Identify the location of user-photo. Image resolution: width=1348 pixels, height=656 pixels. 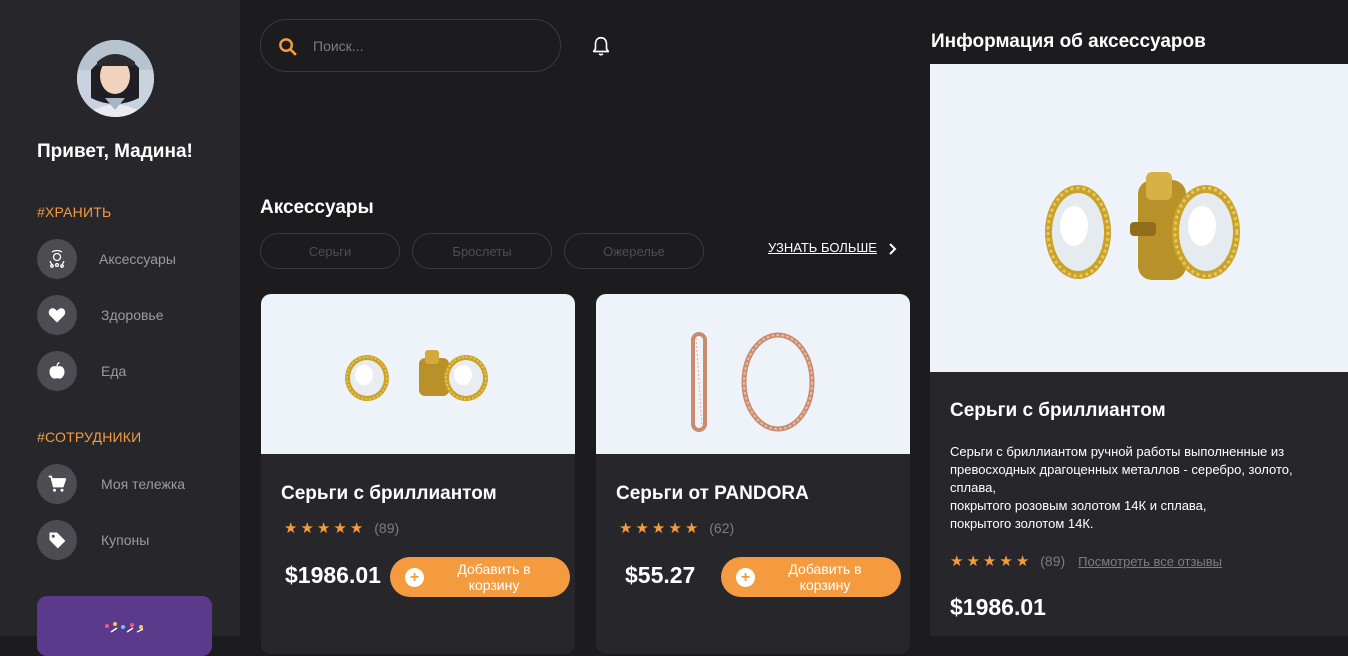
(115, 78).